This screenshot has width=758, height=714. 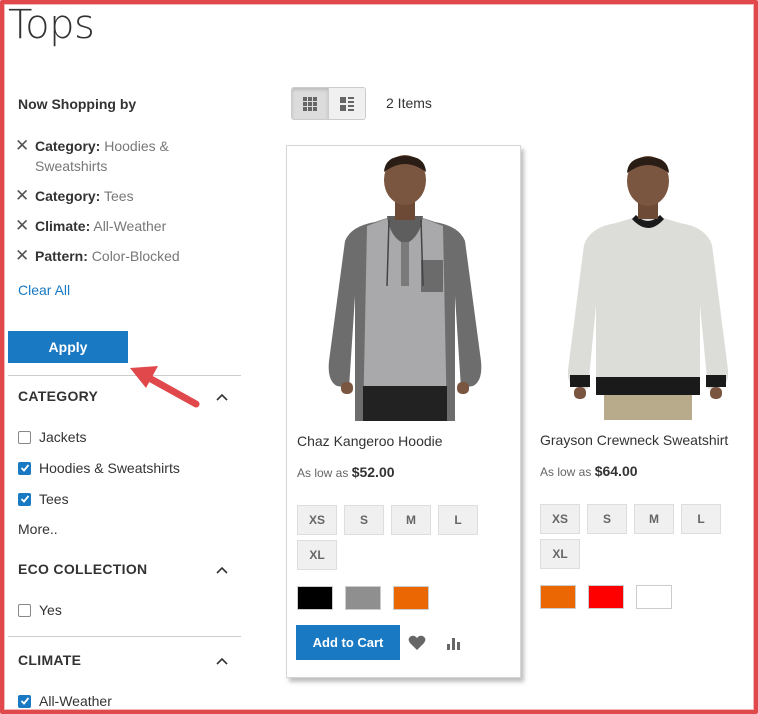 I want to click on view-mode-switcher, so click(x=328, y=103).